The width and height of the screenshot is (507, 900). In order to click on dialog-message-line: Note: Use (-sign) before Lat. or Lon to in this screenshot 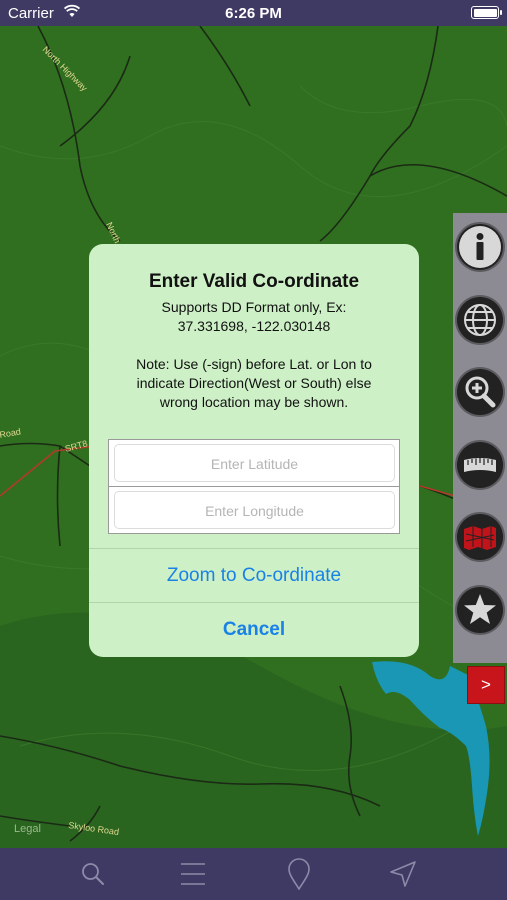, I will do `click(254, 364)`.